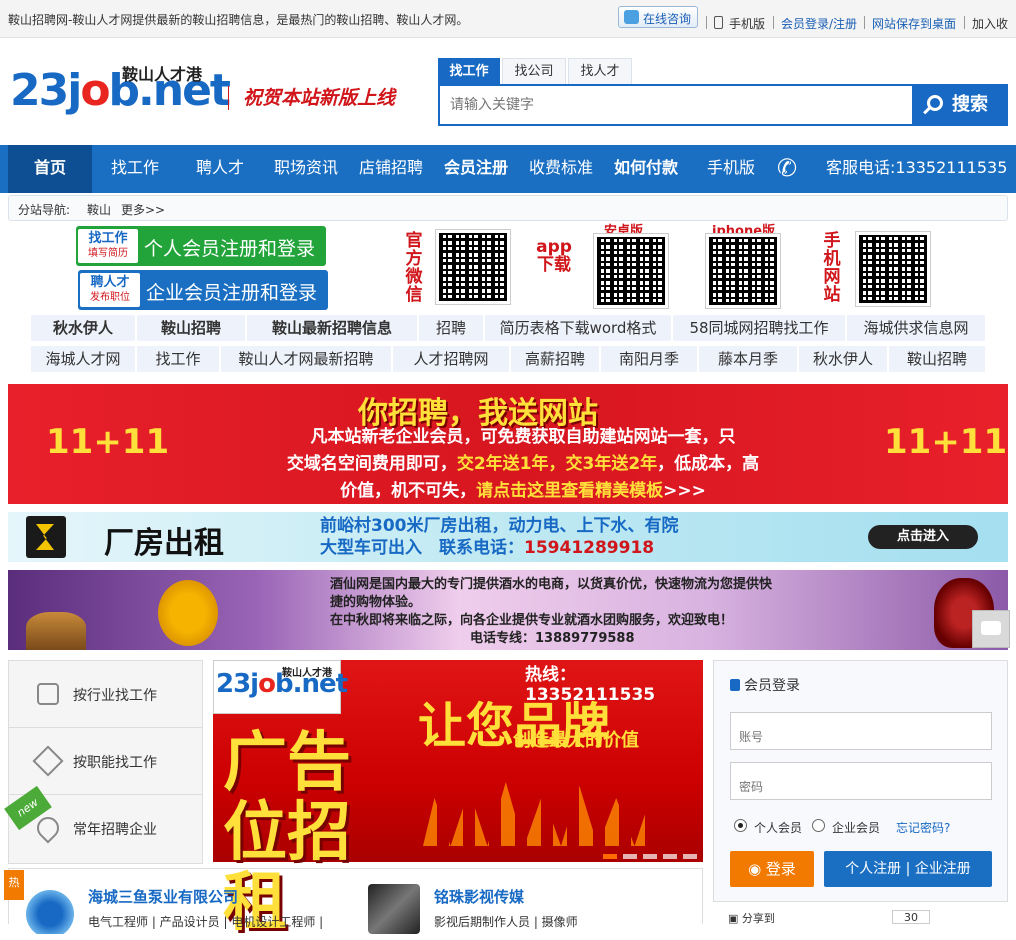 This screenshot has height=940, width=1016. What do you see at coordinates (555, 359) in the screenshot?
I see `keyword-link: 高薪招聘` at bounding box center [555, 359].